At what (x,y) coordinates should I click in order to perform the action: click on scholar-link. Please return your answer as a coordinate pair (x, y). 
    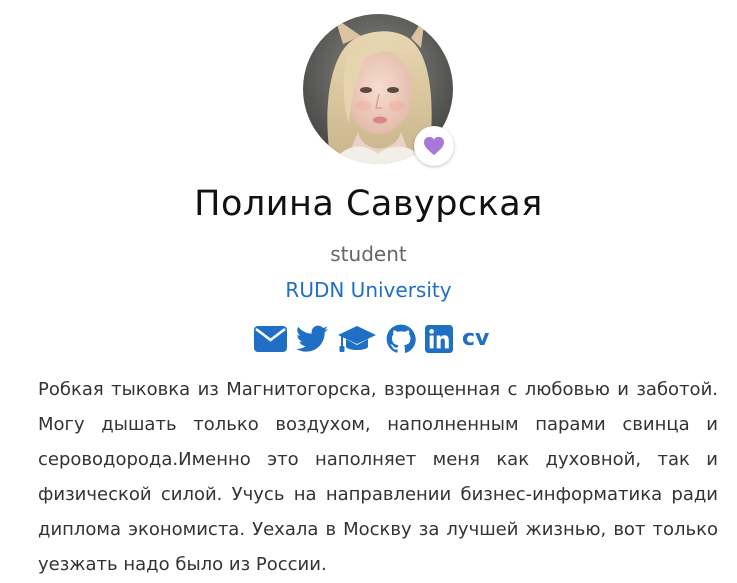
    Looking at the image, I should click on (357, 339).